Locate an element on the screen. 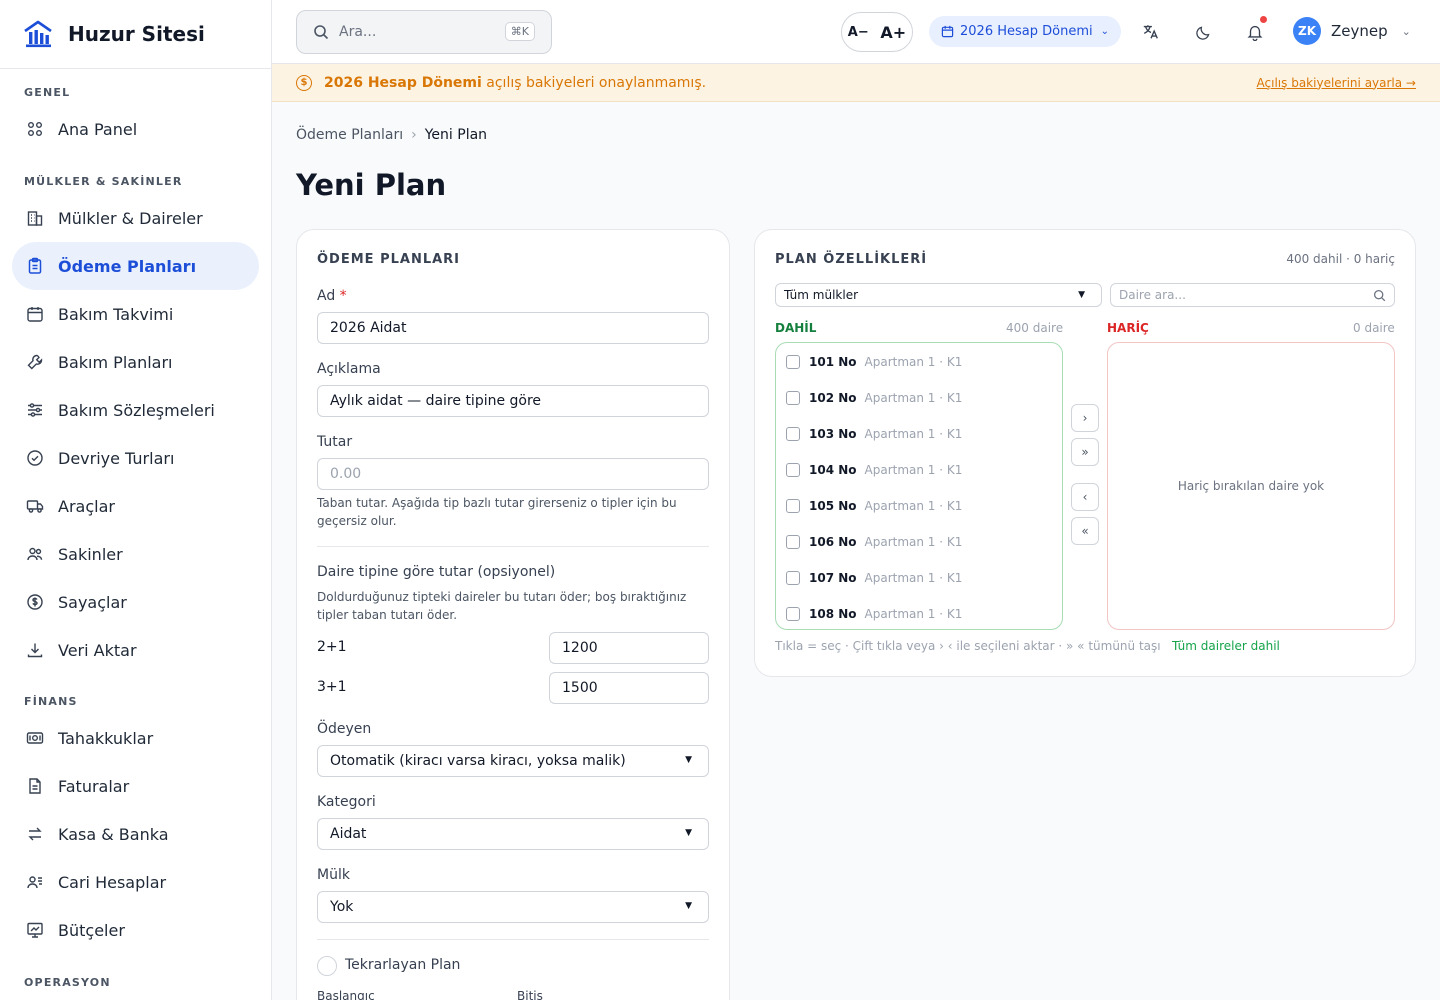 This screenshot has height=1000, width=1440. sidebar-item-tahakkuklar: Tahakkuklar is located at coordinates (135, 738).